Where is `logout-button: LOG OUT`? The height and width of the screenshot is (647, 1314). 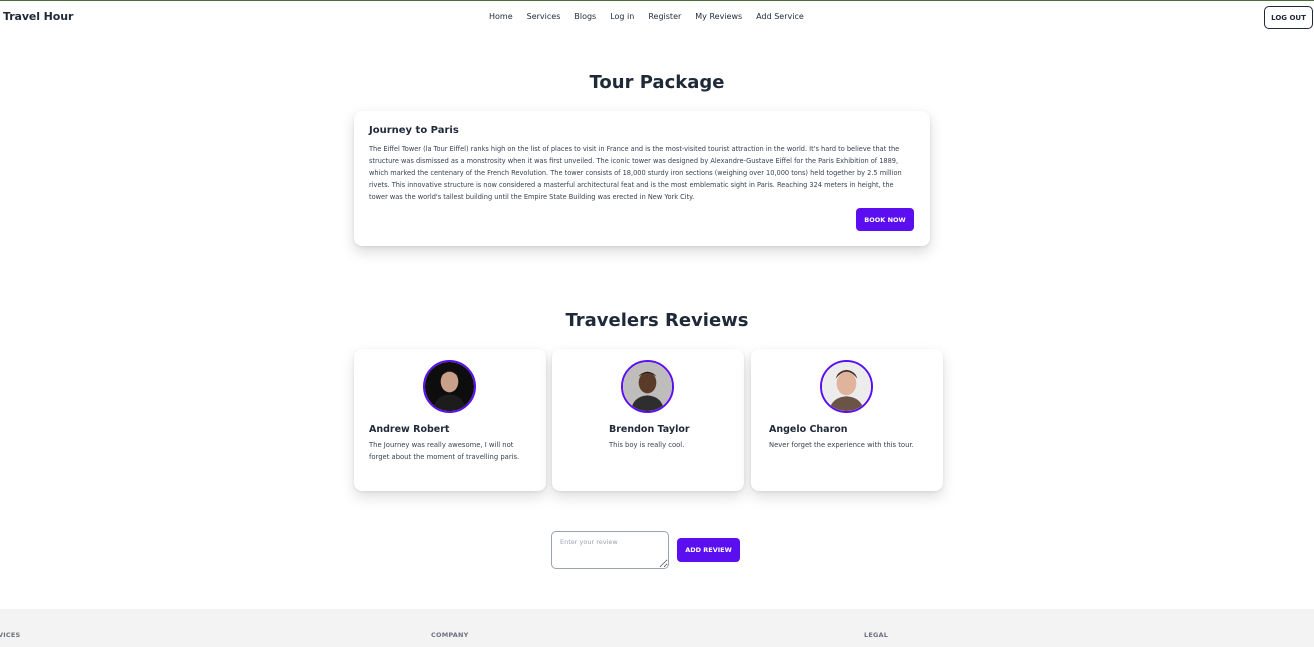
logout-button: LOG OUT is located at coordinates (1288, 17).